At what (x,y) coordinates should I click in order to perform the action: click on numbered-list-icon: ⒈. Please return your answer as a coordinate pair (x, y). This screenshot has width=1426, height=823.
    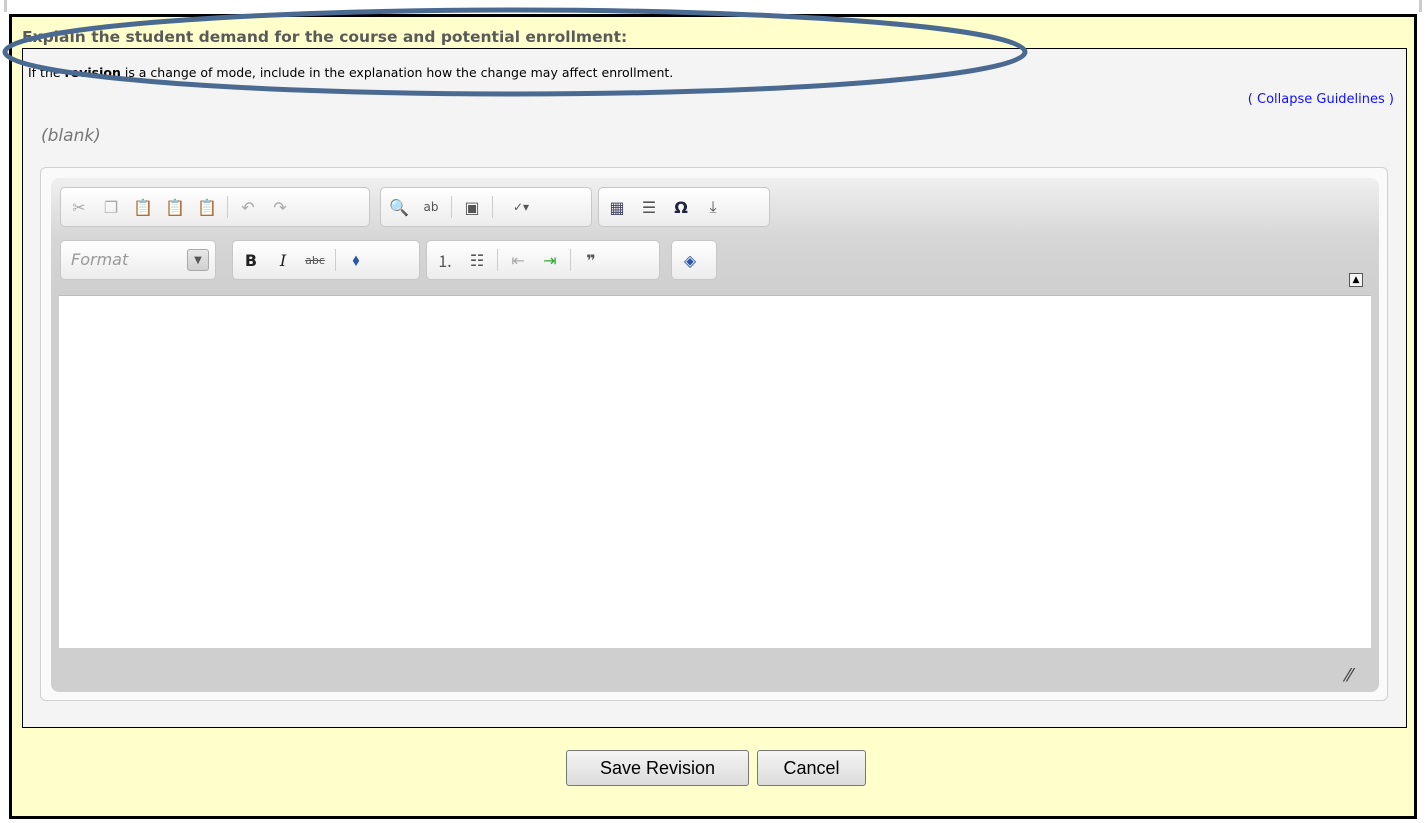
    Looking at the image, I should click on (445, 260).